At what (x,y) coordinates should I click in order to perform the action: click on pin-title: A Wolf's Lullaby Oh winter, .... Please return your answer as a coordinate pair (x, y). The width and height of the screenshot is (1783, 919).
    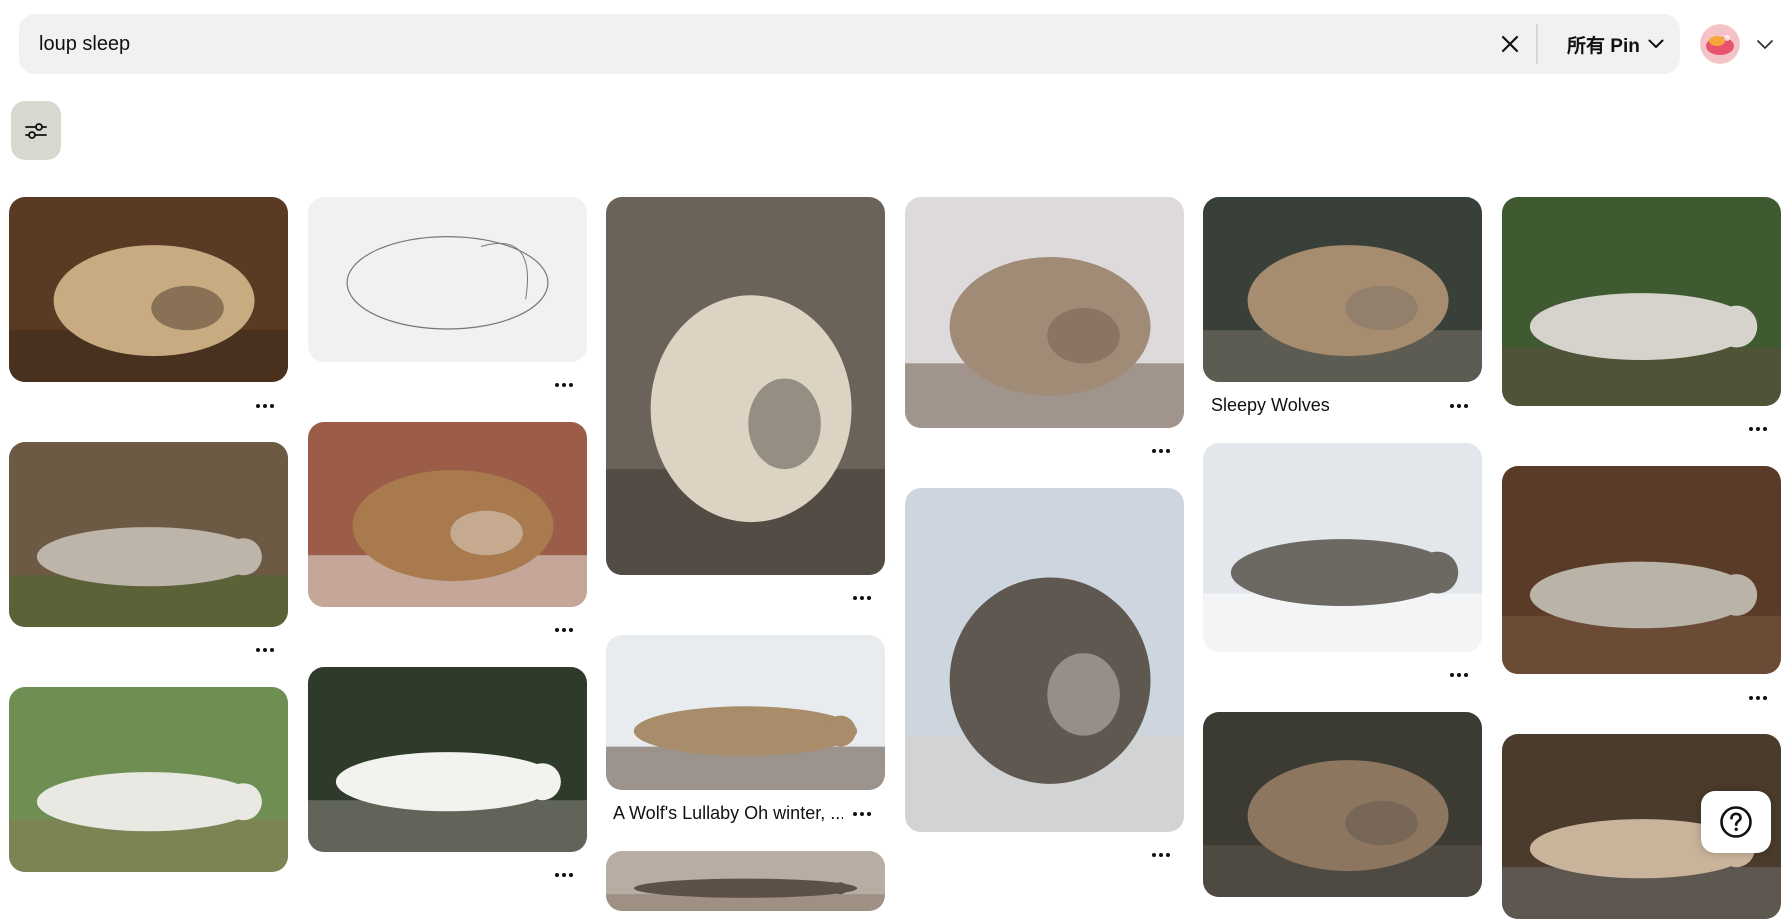
    Looking at the image, I should click on (728, 813).